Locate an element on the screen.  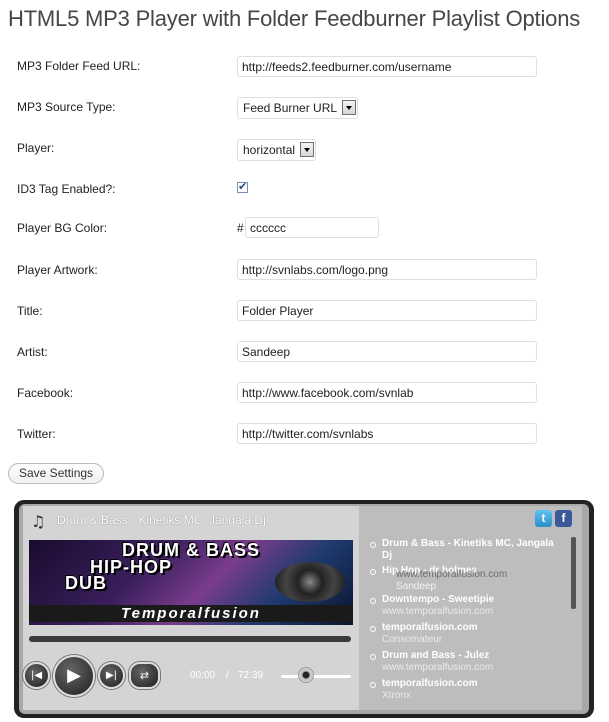
playlist-item-sub: Xtronx is located at coordinates (396, 695).